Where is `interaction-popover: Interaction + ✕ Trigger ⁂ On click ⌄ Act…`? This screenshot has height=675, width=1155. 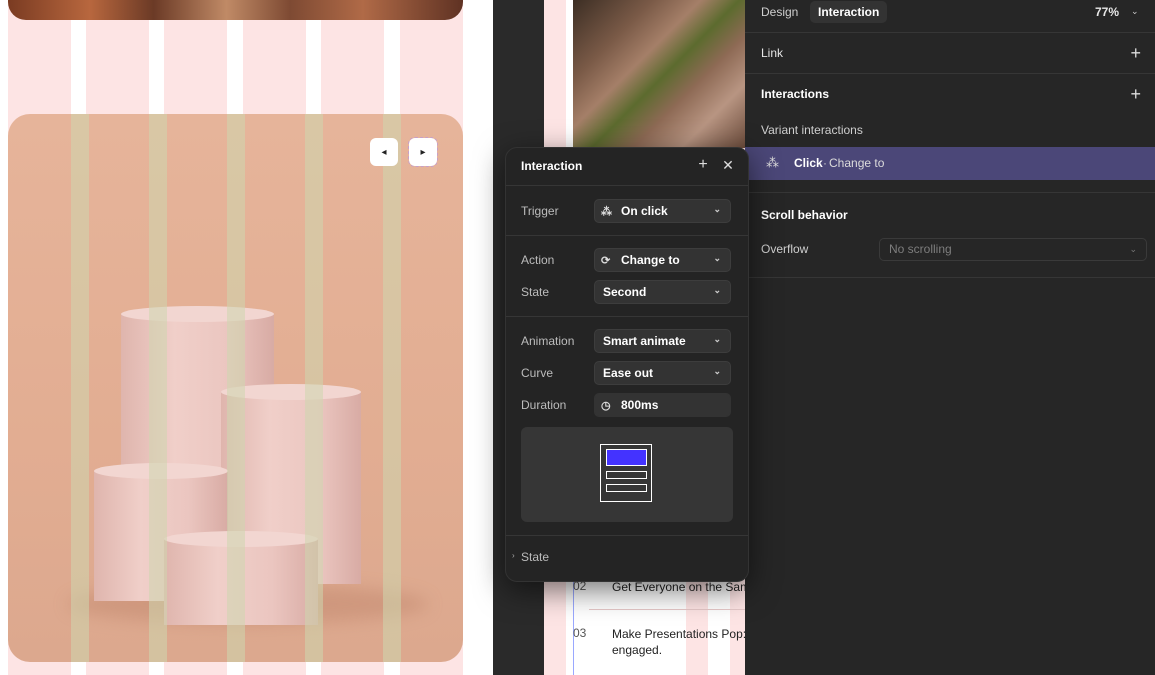 interaction-popover: Interaction + ✕ Trigger ⁂ On click ⌄ Act… is located at coordinates (627, 364).